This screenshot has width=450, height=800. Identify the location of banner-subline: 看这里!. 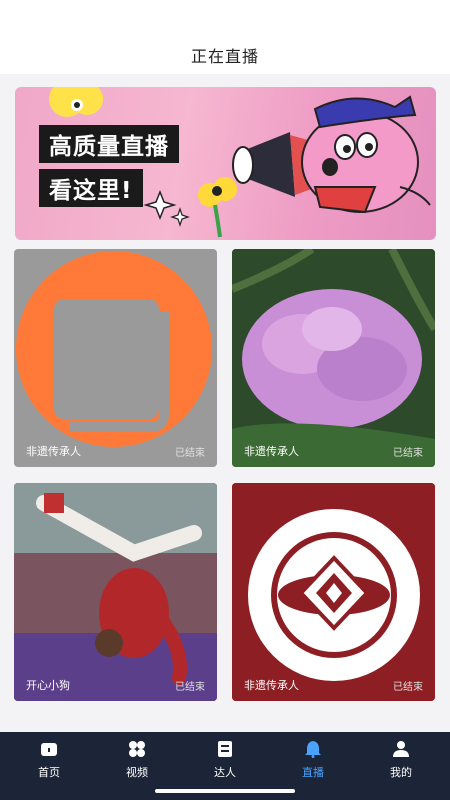
(91, 188).